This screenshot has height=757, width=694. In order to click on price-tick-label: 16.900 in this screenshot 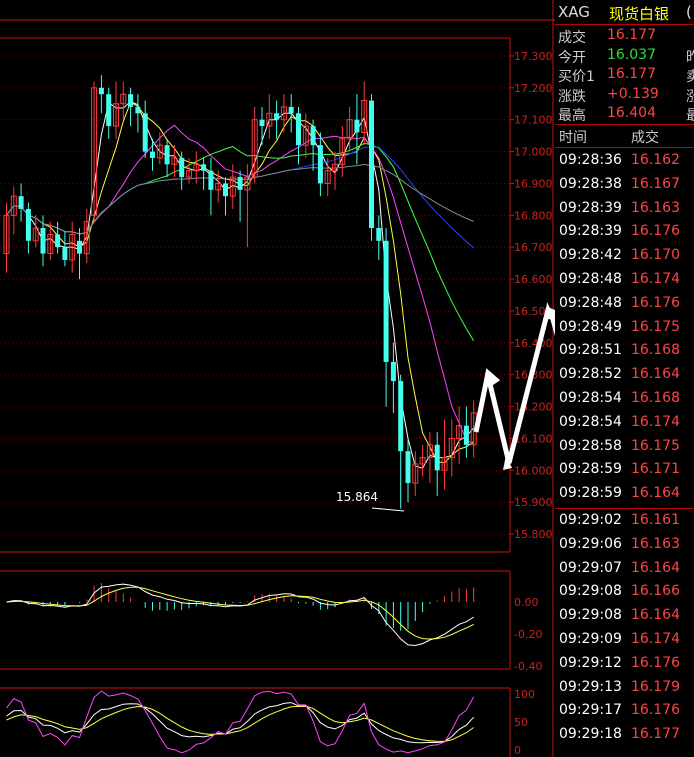, I will do `click(533, 183)`.